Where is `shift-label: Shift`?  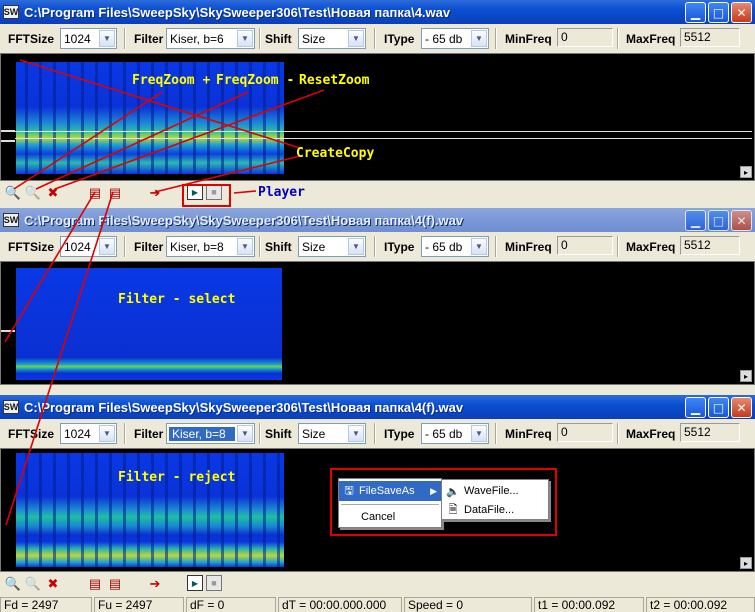
shift-label: Shift is located at coordinates (278, 434).